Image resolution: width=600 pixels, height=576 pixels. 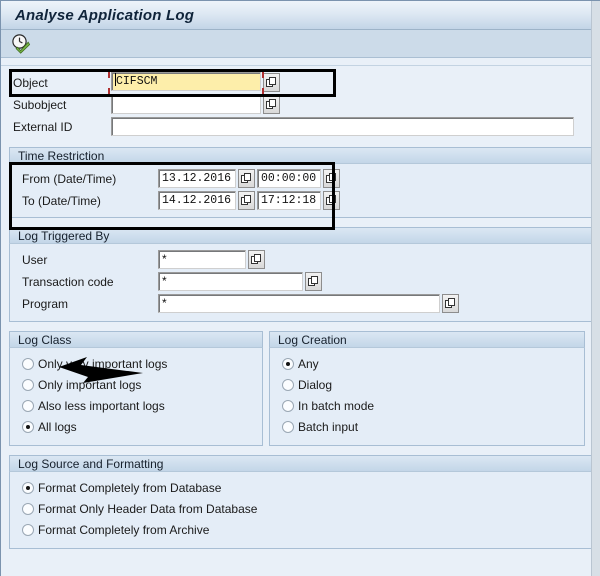 What do you see at coordinates (197, 178) in the screenshot?
I see `time-from-date-input: 13.12.2016` at bounding box center [197, 178].